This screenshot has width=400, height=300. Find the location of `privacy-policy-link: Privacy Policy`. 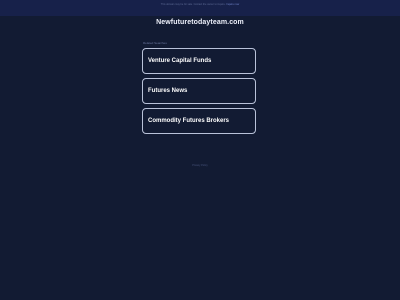

privacy-policy-link: Privacy Policy is located at coordinates (200, 165).